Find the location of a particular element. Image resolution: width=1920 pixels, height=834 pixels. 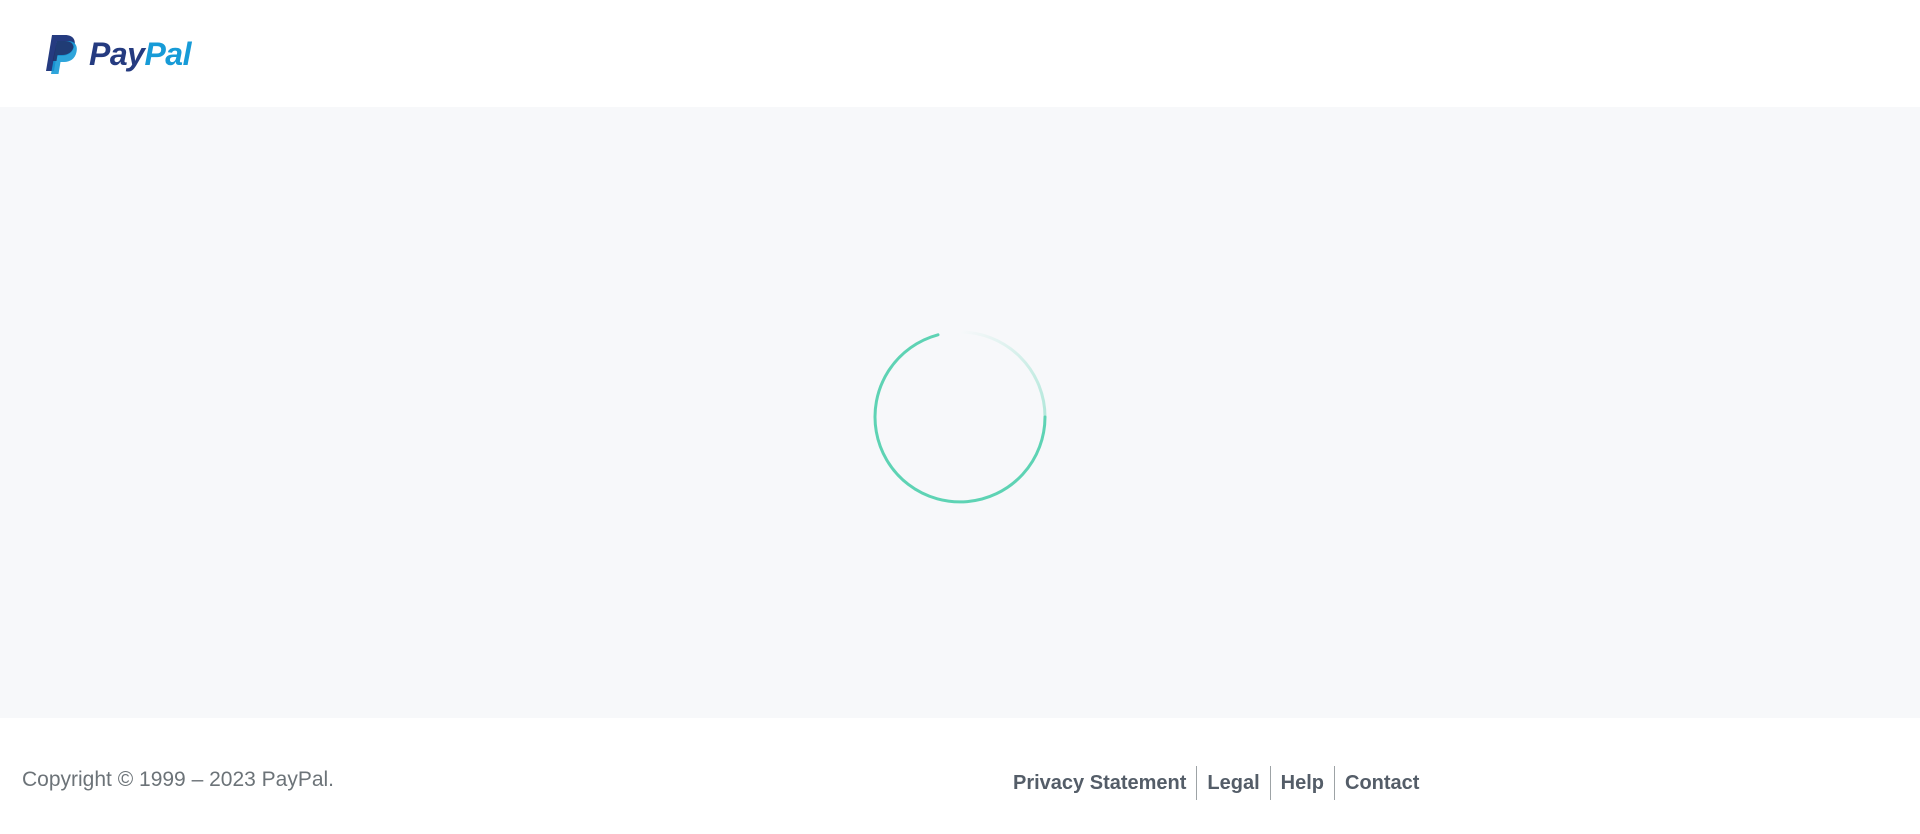

contact-link: Contact is located at coordinates (1382, 783).